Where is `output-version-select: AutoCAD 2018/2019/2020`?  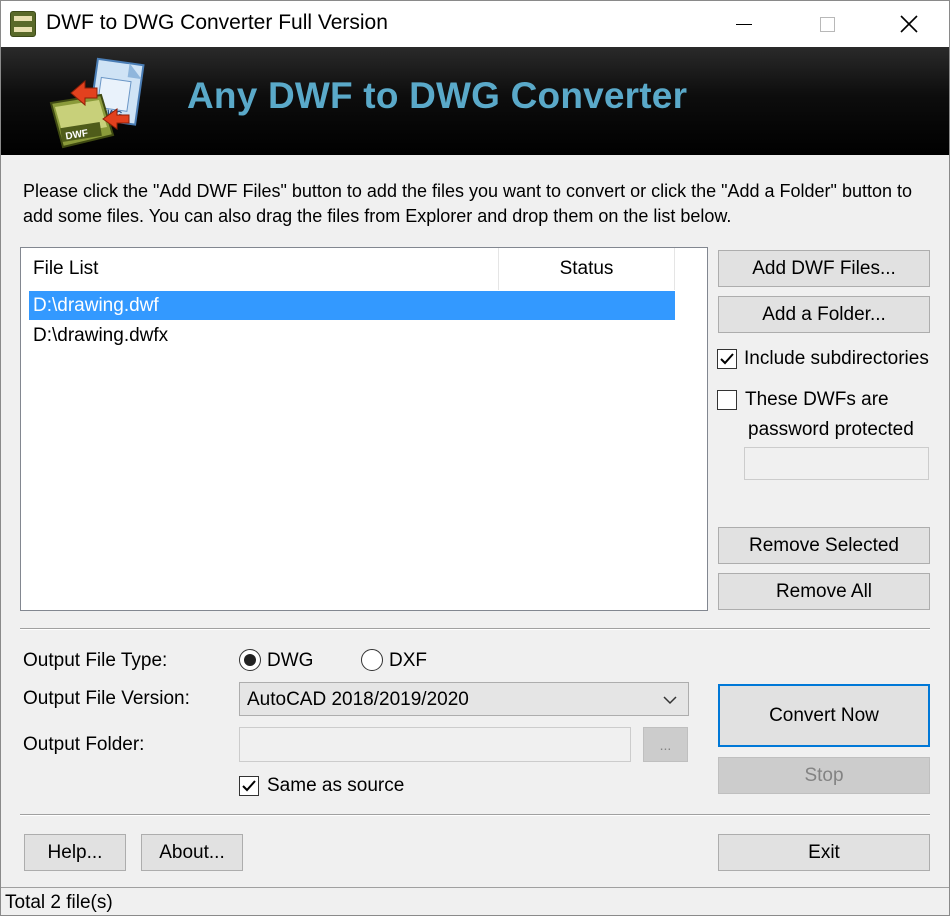
output-version-select: AutoCAD 2018/2019/2020 is located at coordinates (464, 699).